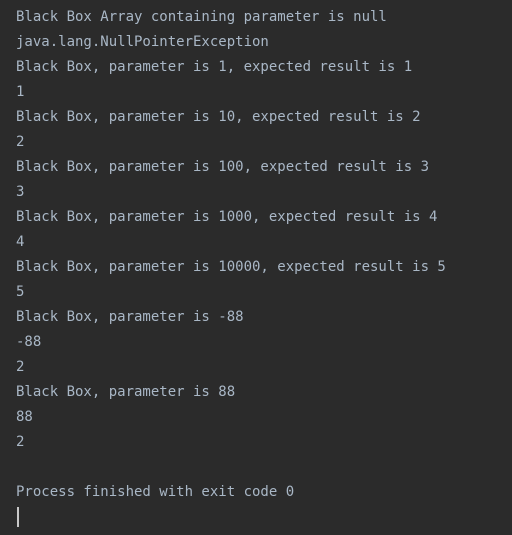 The image size is (512, 535). Describe the element at coordinates (24, 417) in the screenshot. I see `console-line: 88` at that location.